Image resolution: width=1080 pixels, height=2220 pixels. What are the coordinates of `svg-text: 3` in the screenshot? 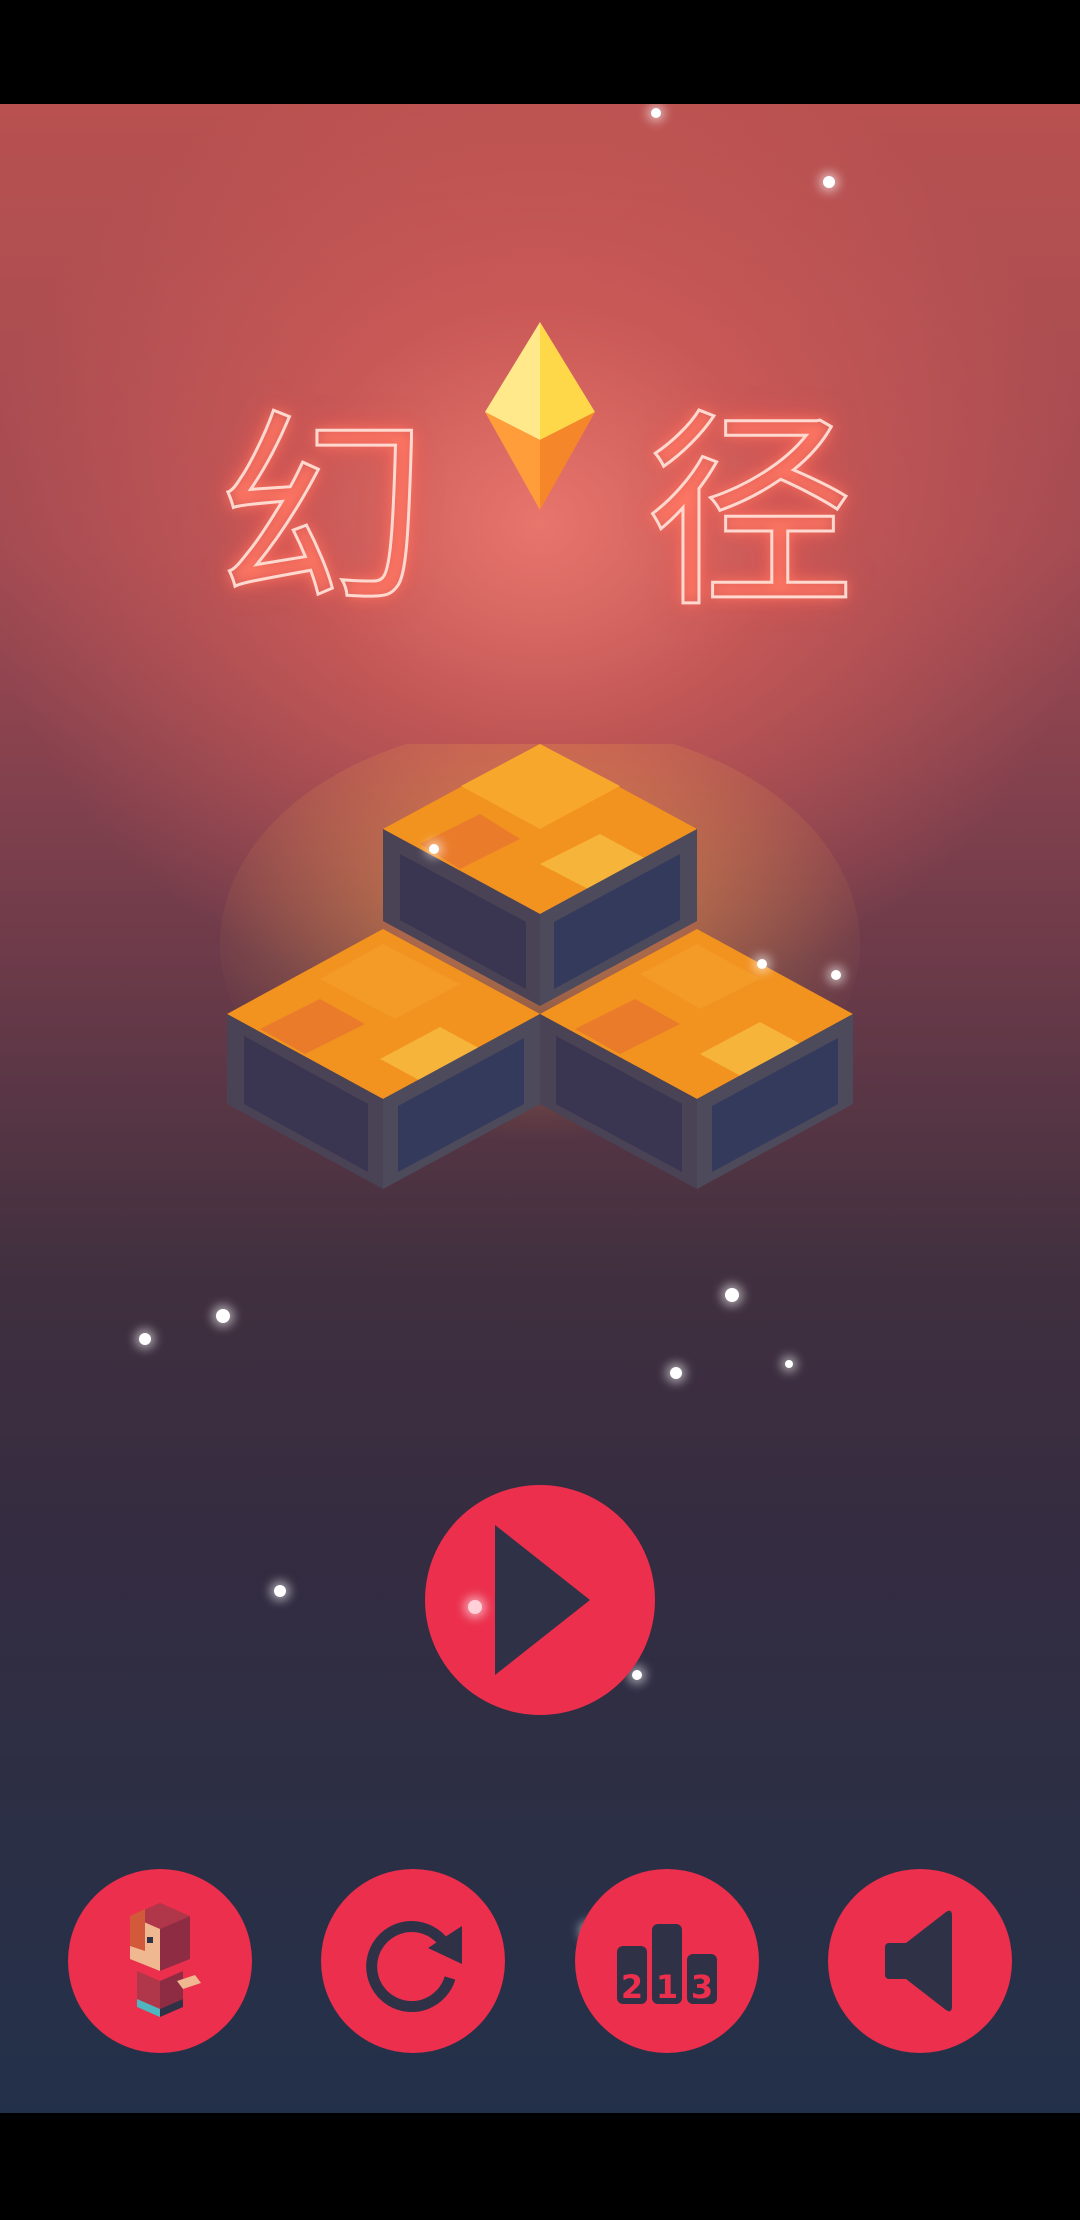 It's located at (702, 1987).